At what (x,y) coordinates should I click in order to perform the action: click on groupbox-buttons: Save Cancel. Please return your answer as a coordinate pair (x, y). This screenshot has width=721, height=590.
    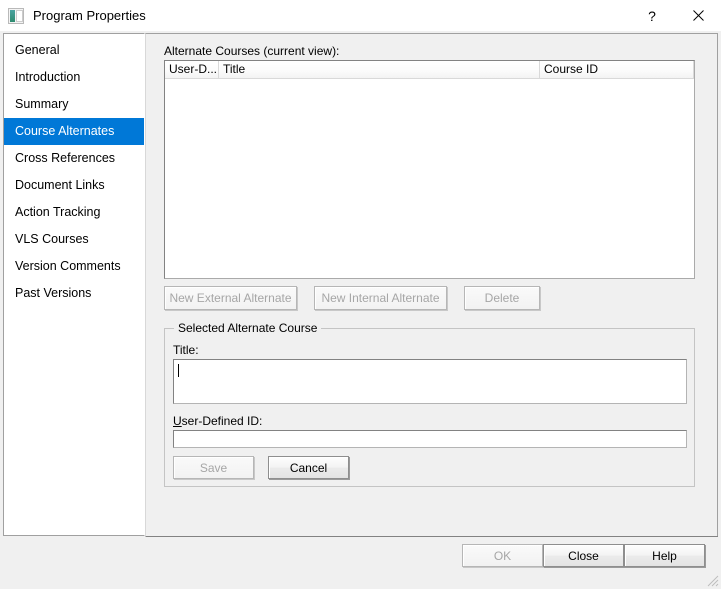
    Looking at the image, I should click on (268, 467).